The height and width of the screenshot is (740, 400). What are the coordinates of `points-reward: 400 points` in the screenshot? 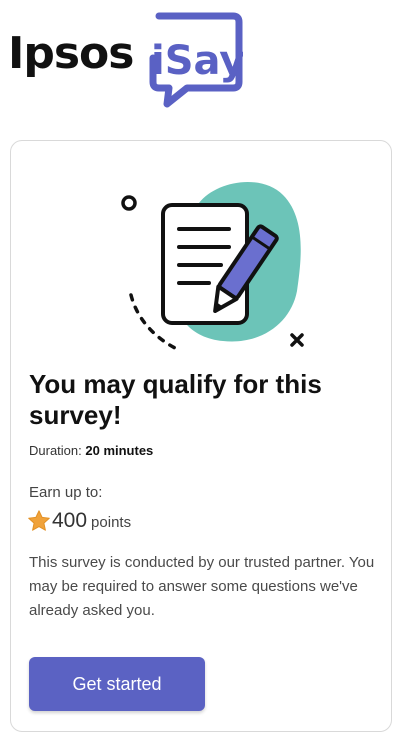 It's located at (79, 521).